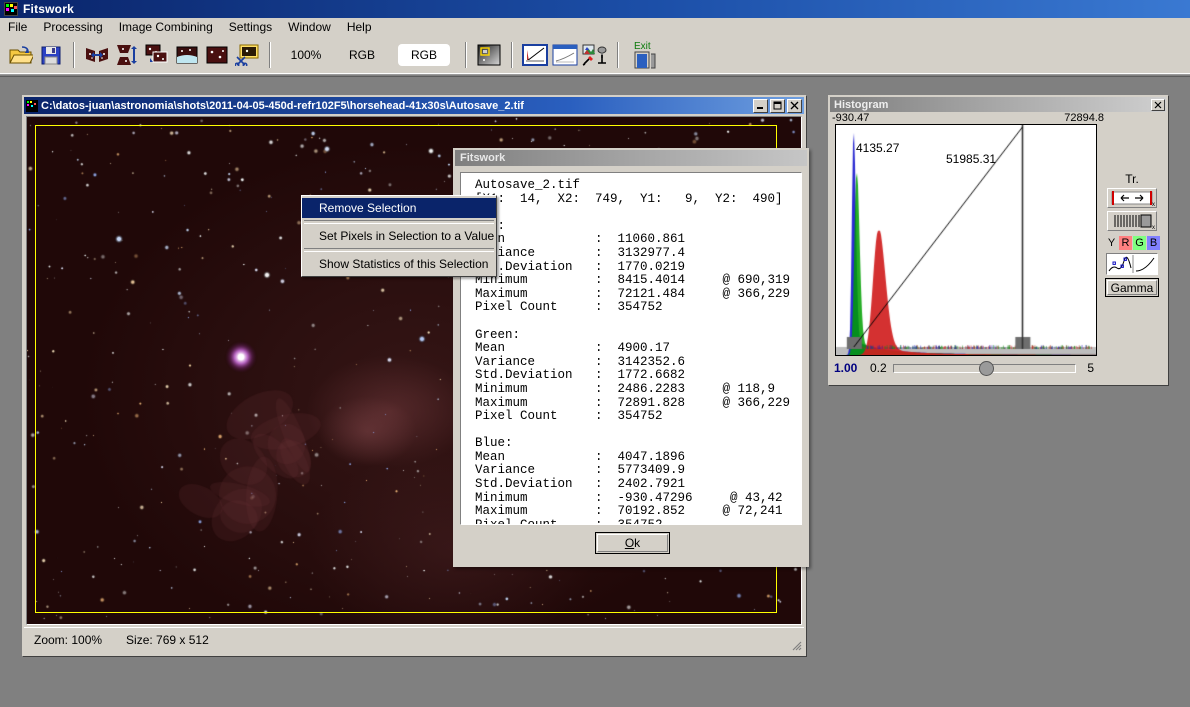  I want to click on range-stretch-button: x, so click(1132, 198).